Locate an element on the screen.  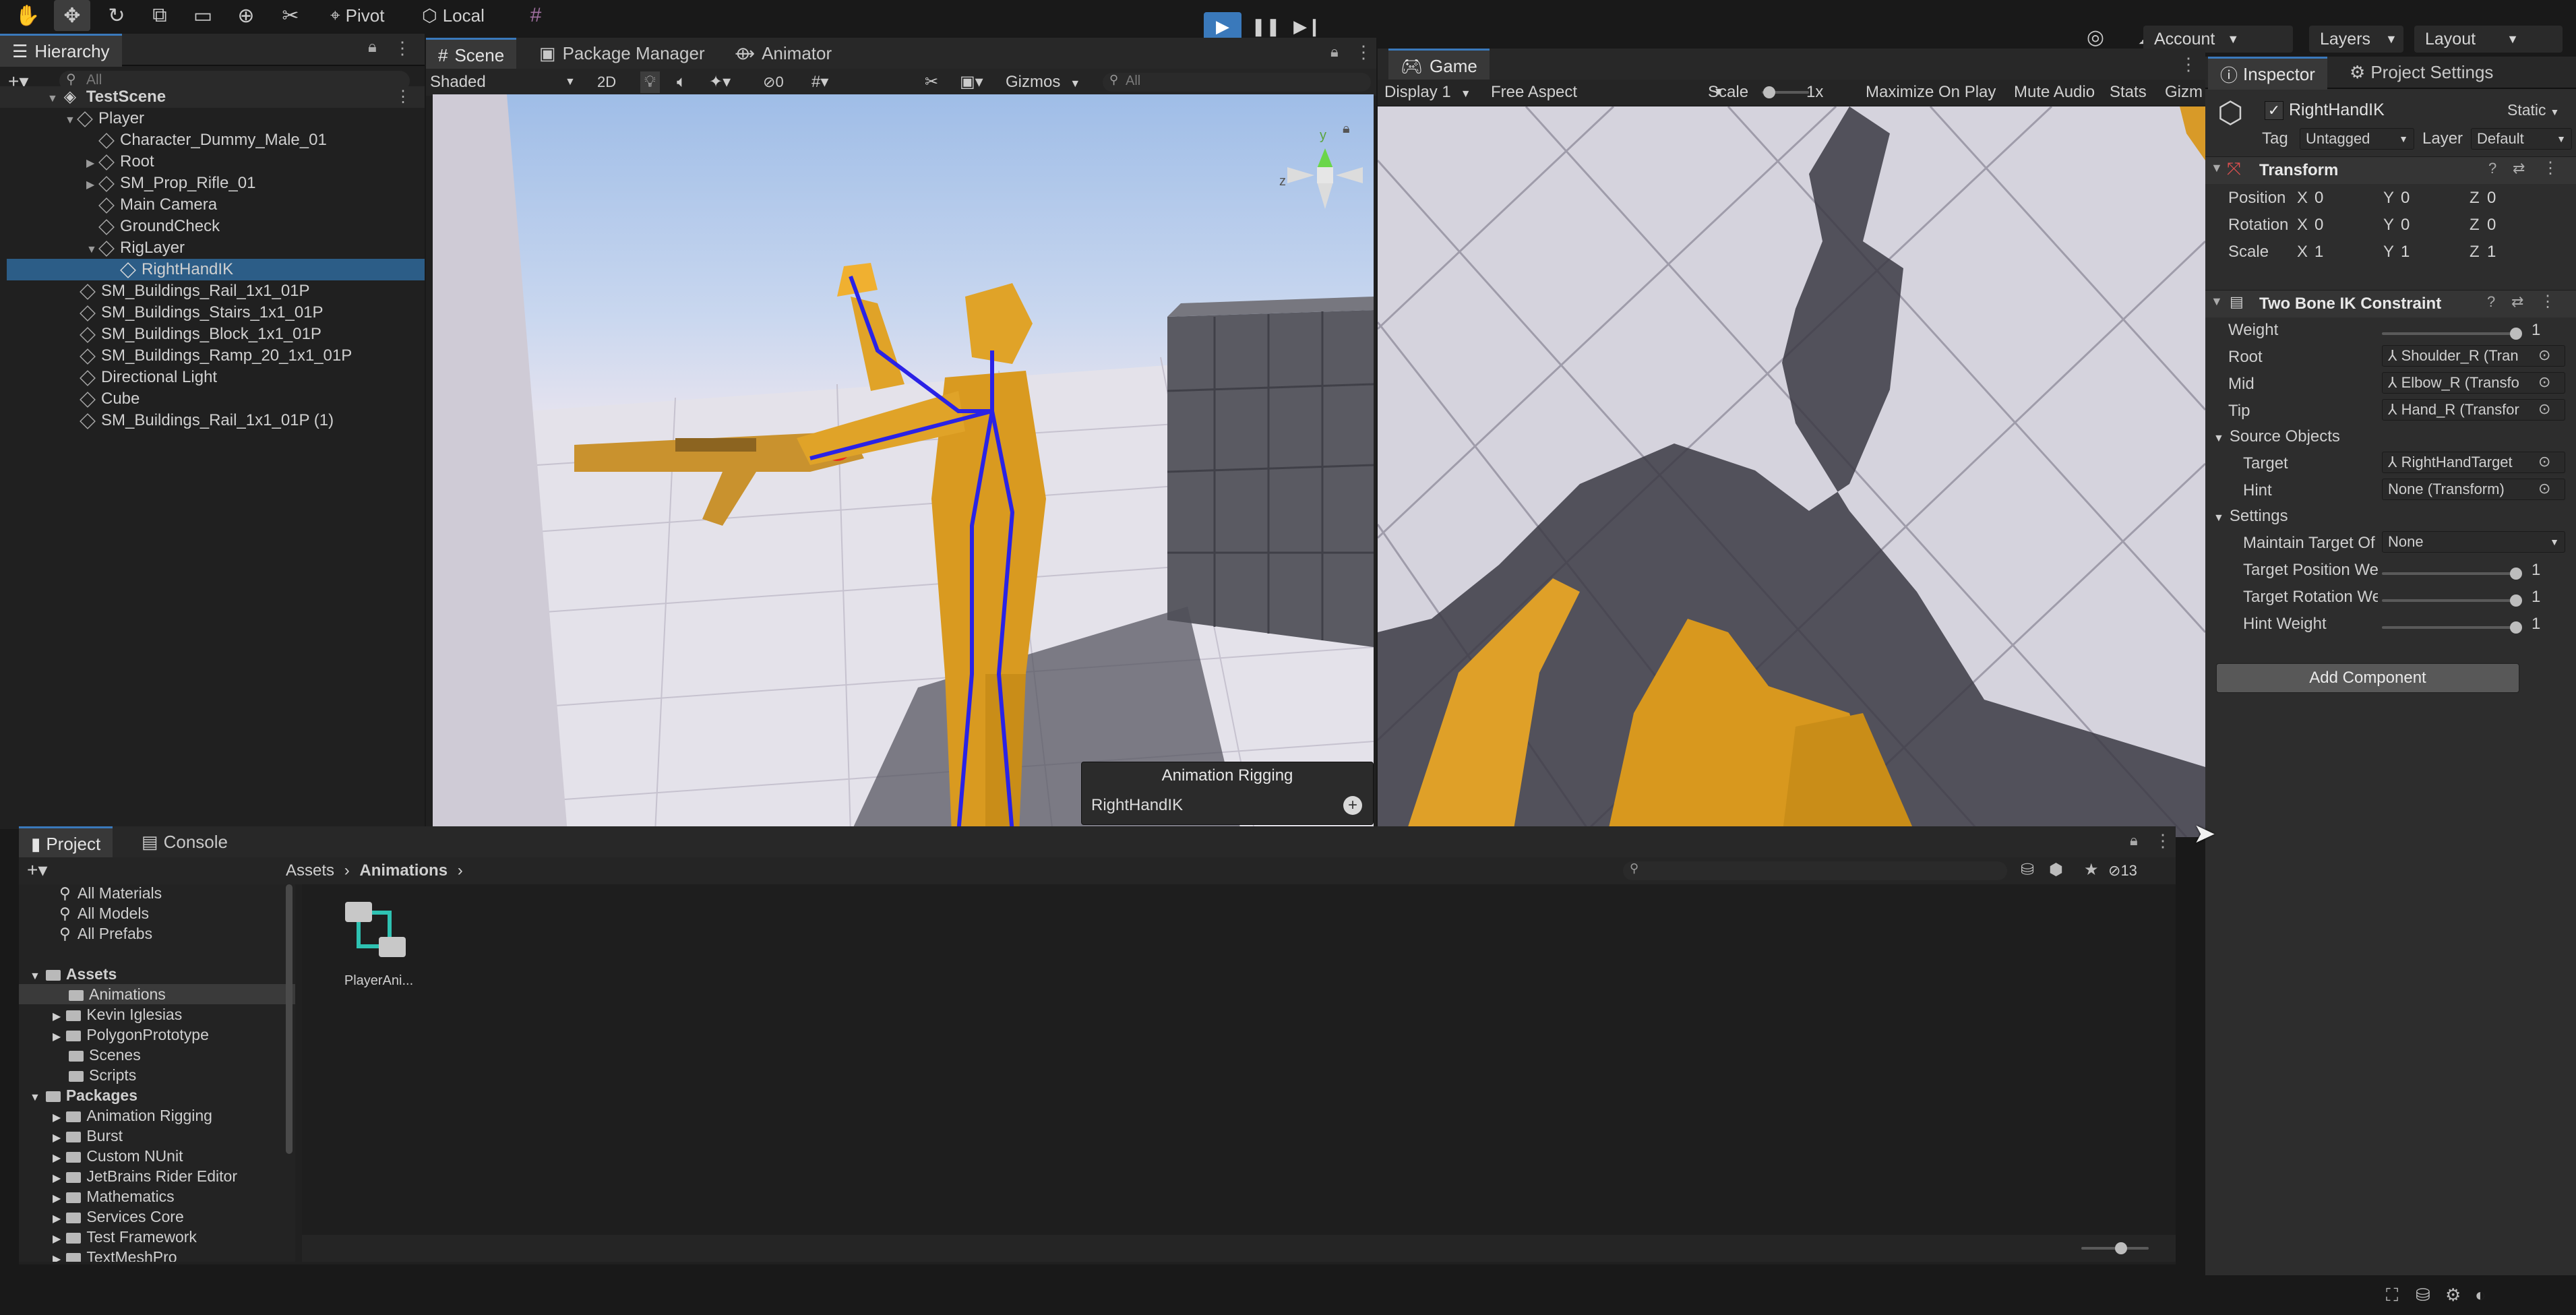
hidden-packages-toggle: ⊘13 is located at coordinates (2122, 871).